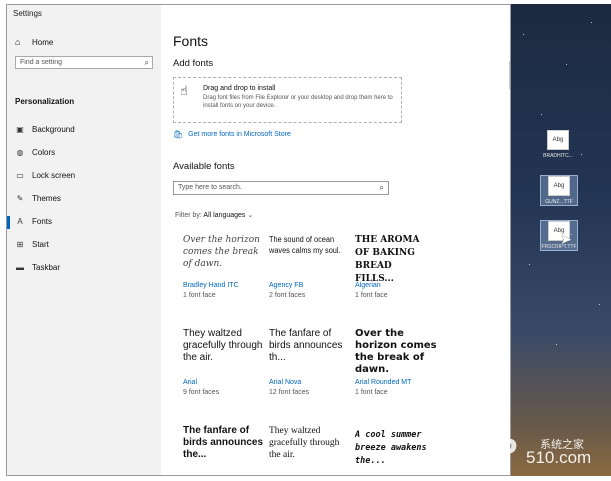 Image resolution: width=611 pixels, height=481 pixels. Describe the element at coordinates (224, 215) in the screenshot. I see `filter-value: All languages` at that location.